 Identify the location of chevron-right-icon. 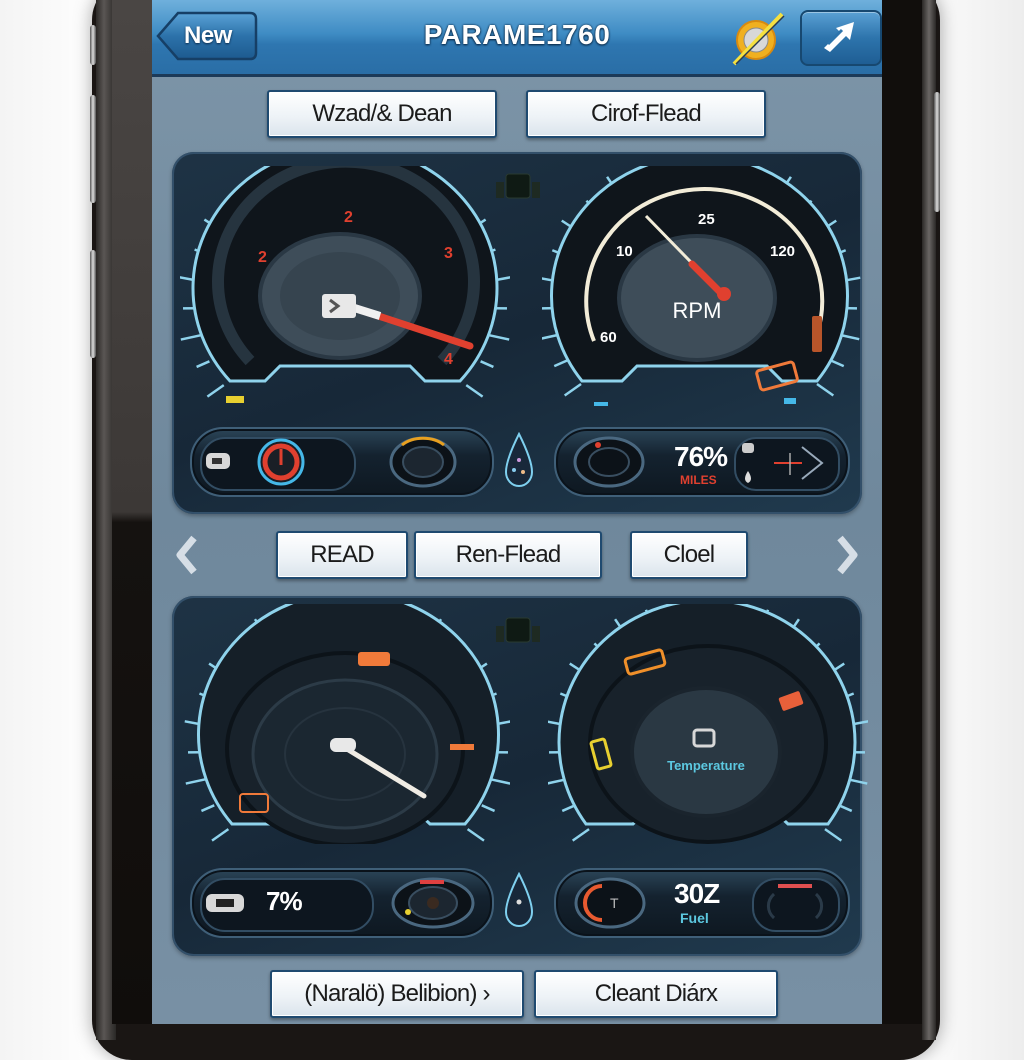
(847, 555).